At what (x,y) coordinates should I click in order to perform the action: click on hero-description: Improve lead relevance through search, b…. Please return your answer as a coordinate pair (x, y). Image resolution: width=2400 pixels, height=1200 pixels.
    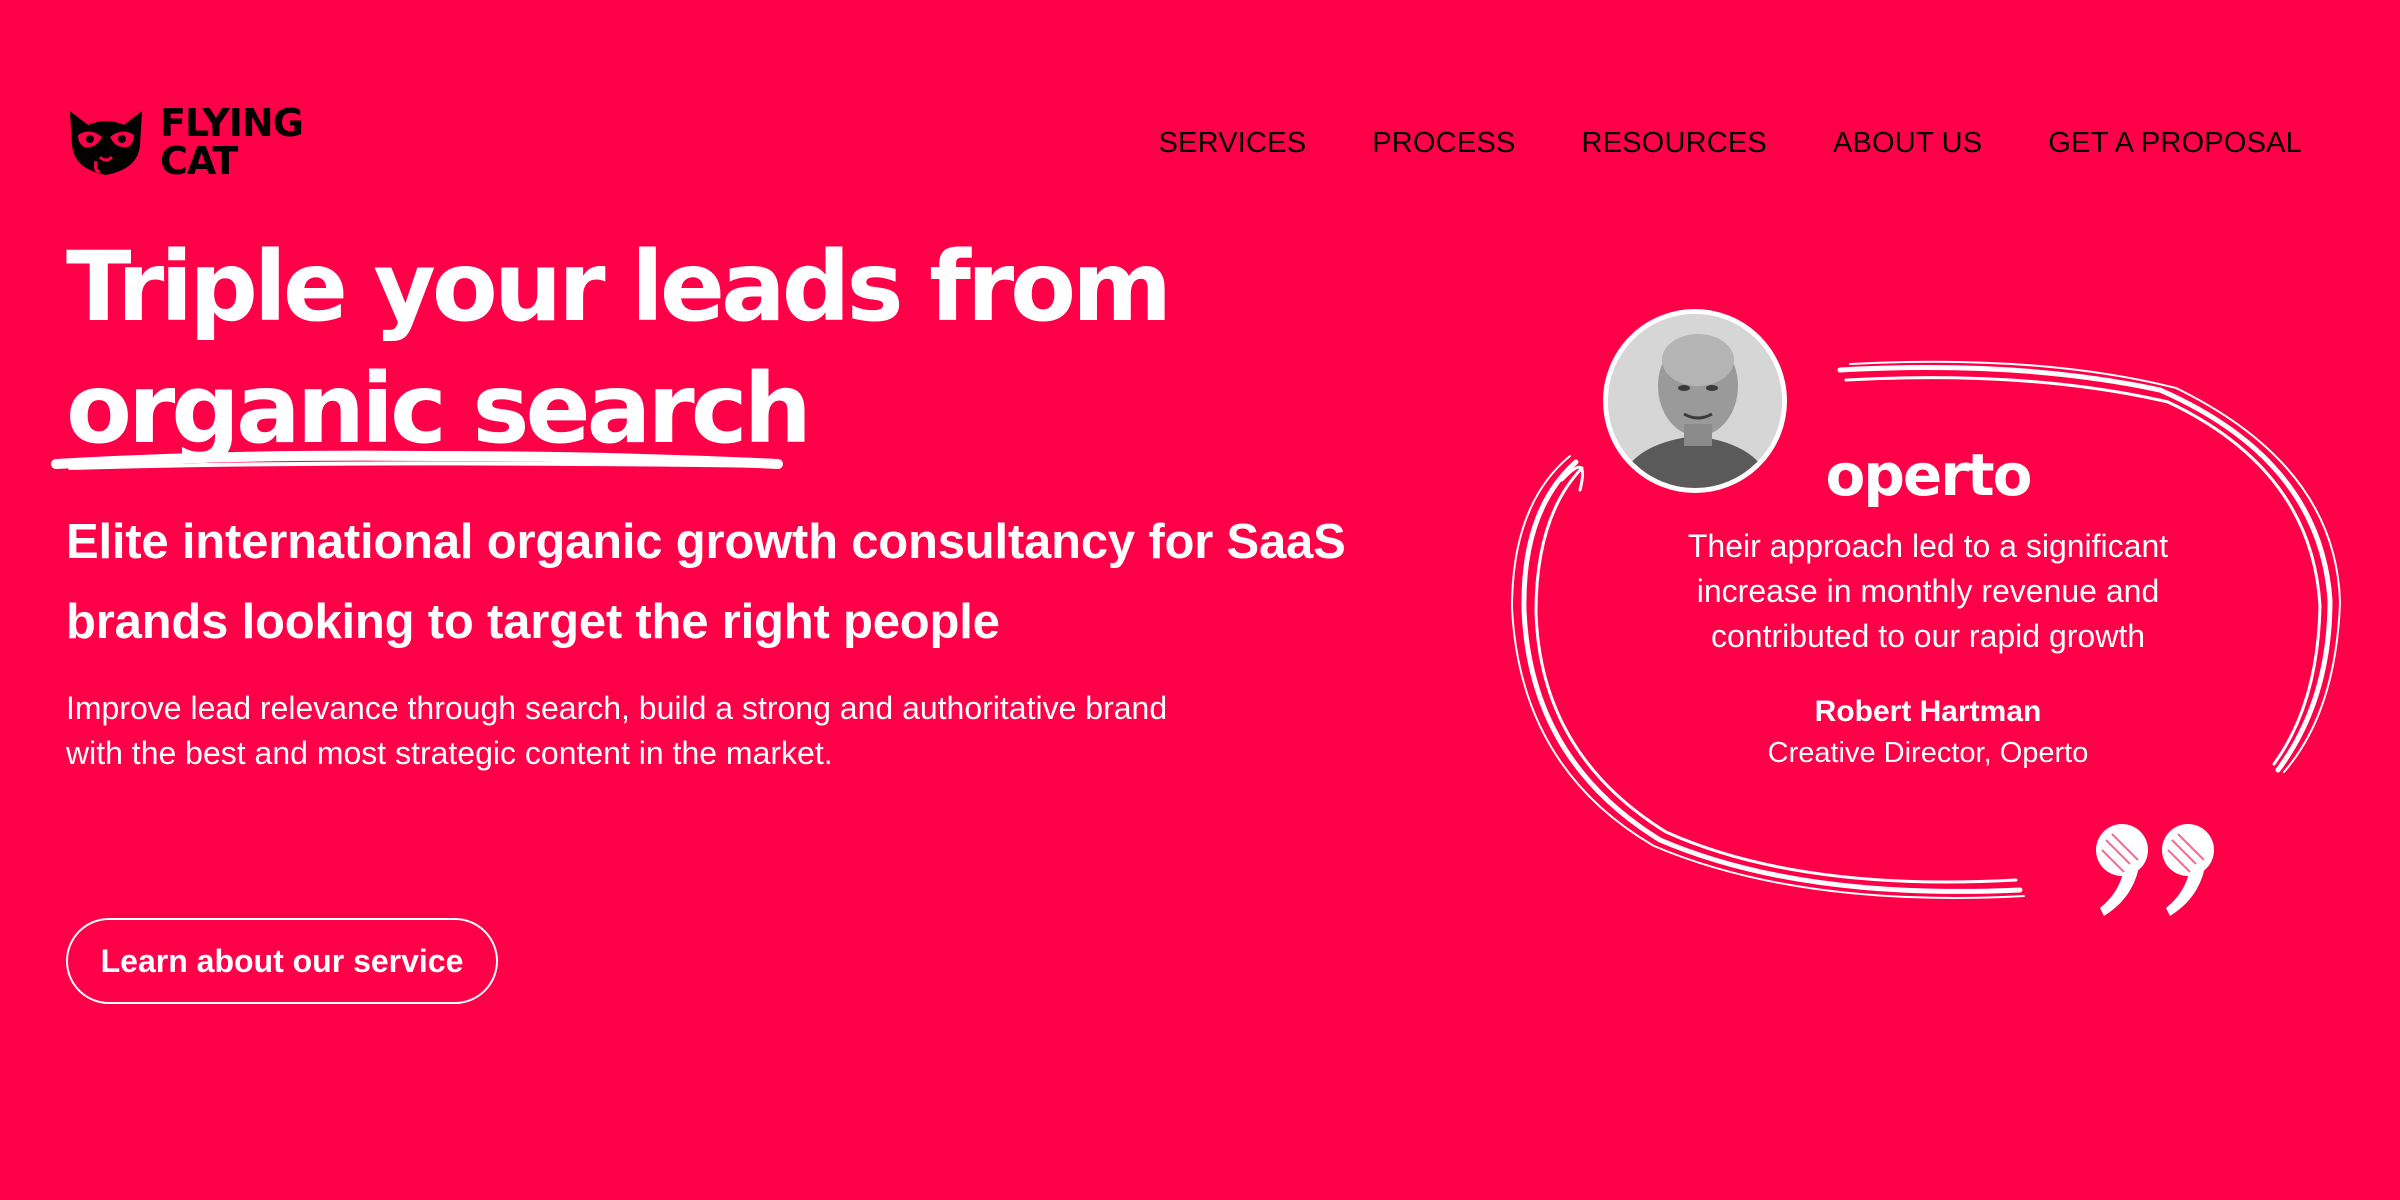
    Looking at the image, I should click on (666, 731).